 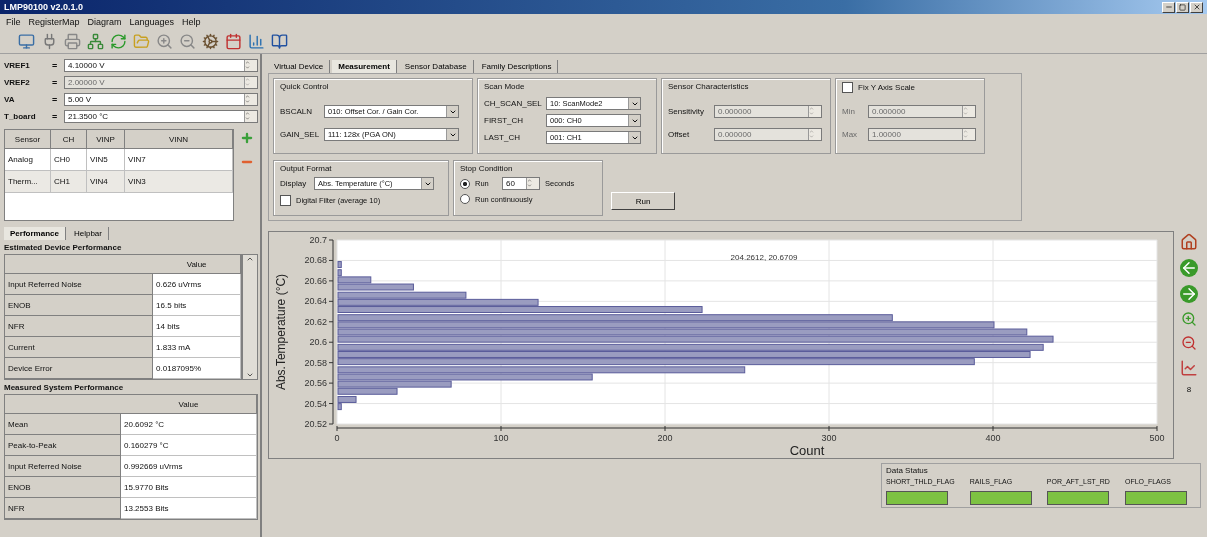 What do you see at coordinates (63, 445) in the screenshot?
I see `row-header: Peak-to-Peak` at bounding box center [63, 445].